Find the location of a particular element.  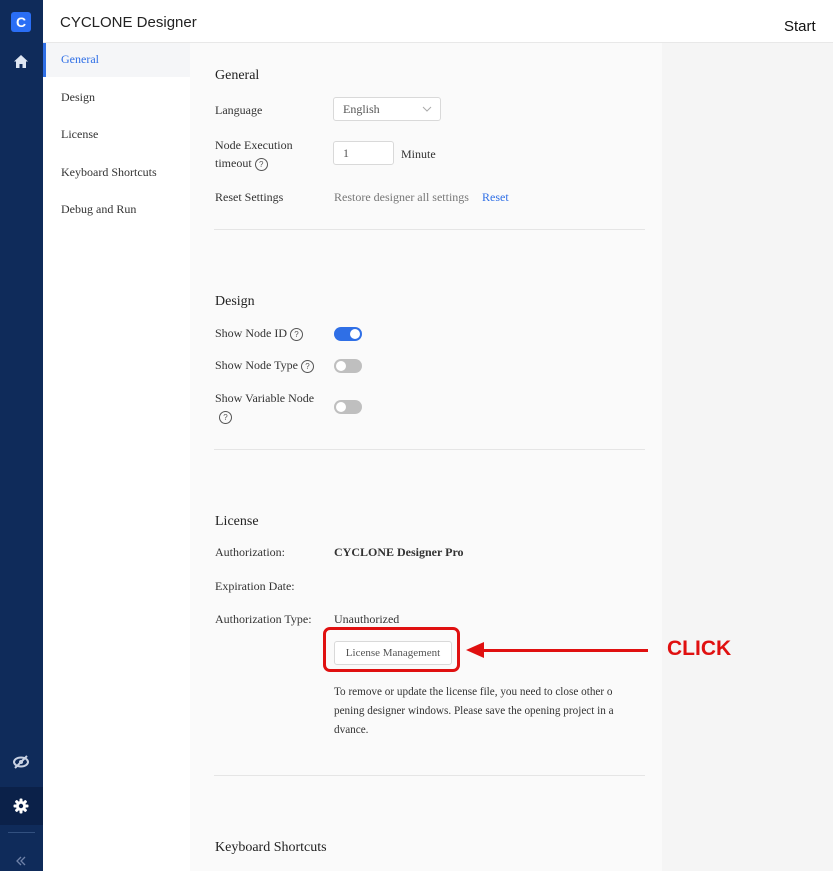

nav-item-license: License is located at coordinates (116, 135).